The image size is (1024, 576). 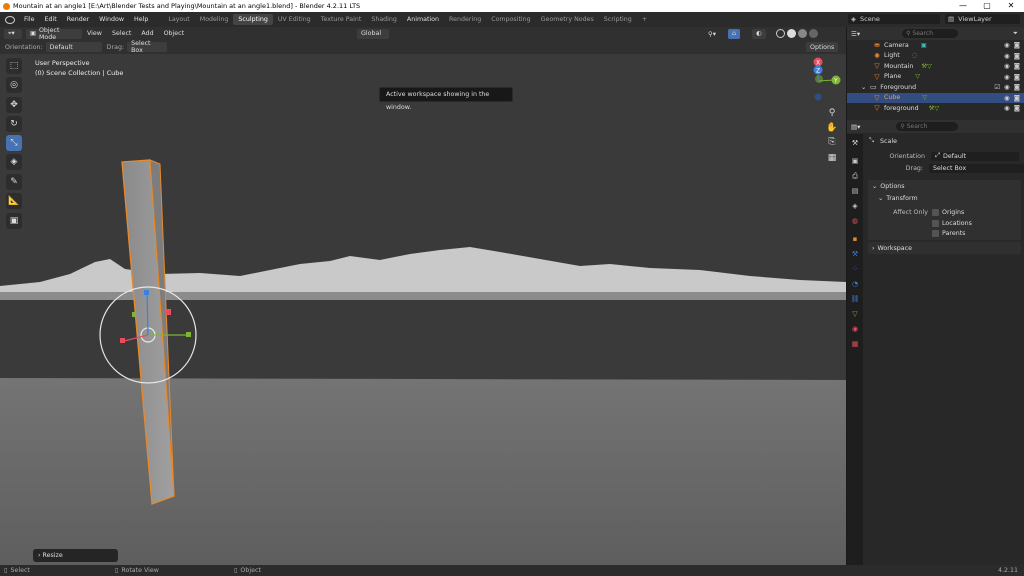 What do you see at coordinates (1015, 33) in the screenshot?
I see `filter-icon: ⏷` at bounding box center [1015, 33].